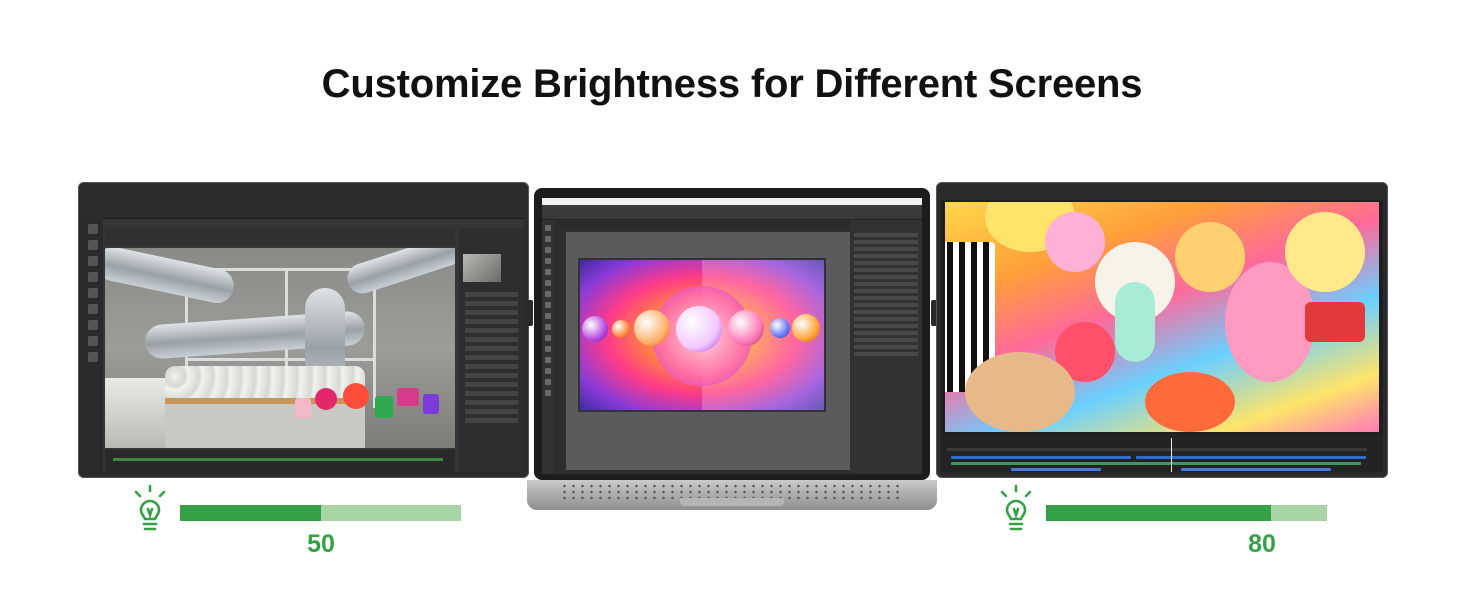  I want to click on laptop-display, so click(732, 334).